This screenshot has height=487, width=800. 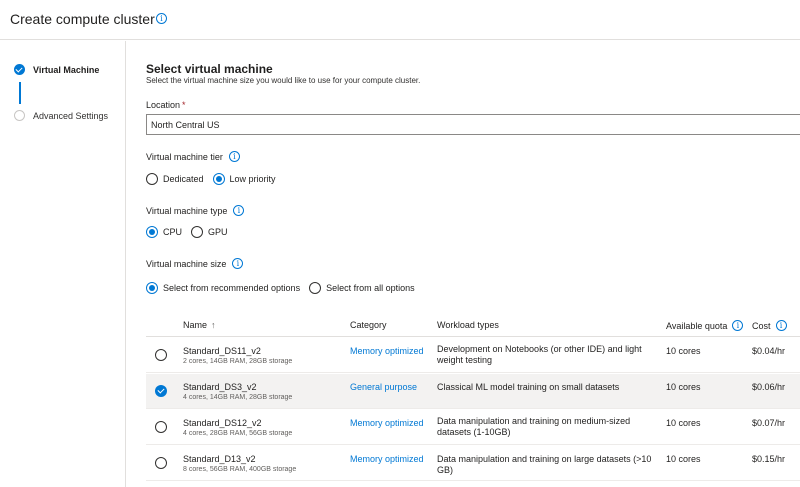 What do you see at coordinates (222, 351) in the screenshot?
I see `vm-name: Standard_DS11_v2` at bounding box center [222, 351].